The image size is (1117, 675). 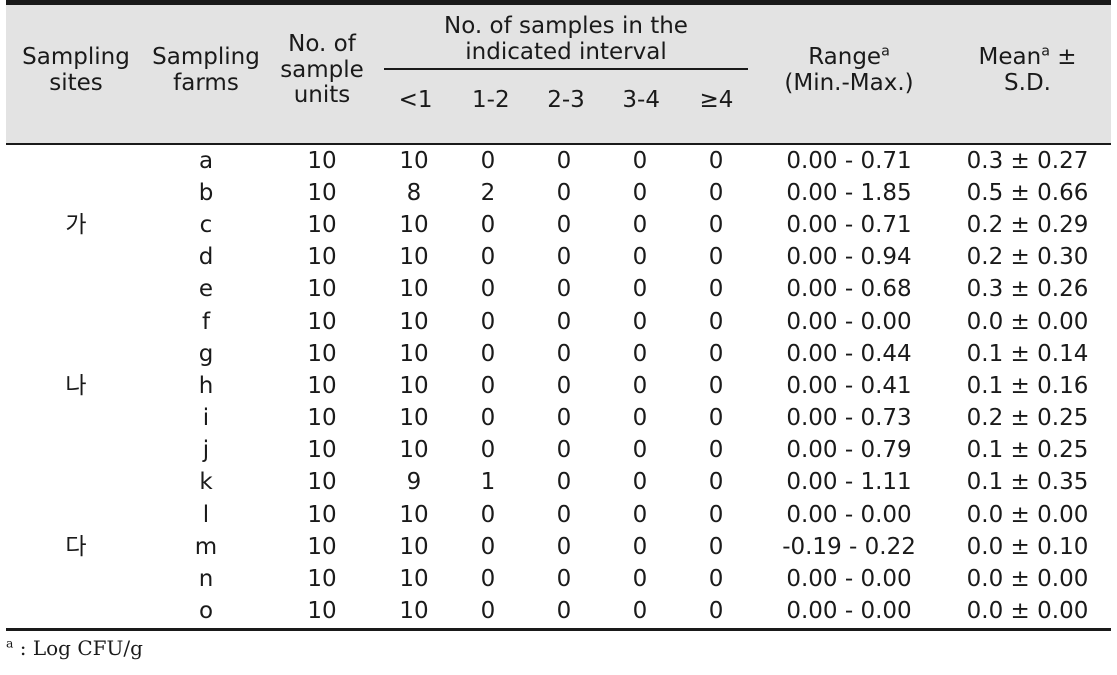 What do you see at coordinates (849, 224) in the screenshot?
I see `cell-range-value: 0.00 - 0.71` at bounding box center [849, 224].